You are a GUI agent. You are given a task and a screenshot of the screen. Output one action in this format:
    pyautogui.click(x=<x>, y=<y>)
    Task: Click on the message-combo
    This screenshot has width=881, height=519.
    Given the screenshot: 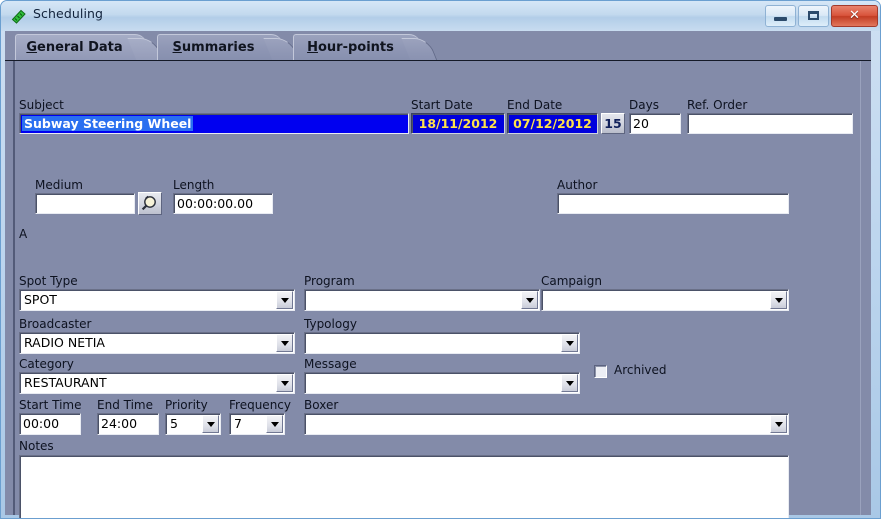 What is the action you would take?
    pyautogui.click(x=442, y=383)
    